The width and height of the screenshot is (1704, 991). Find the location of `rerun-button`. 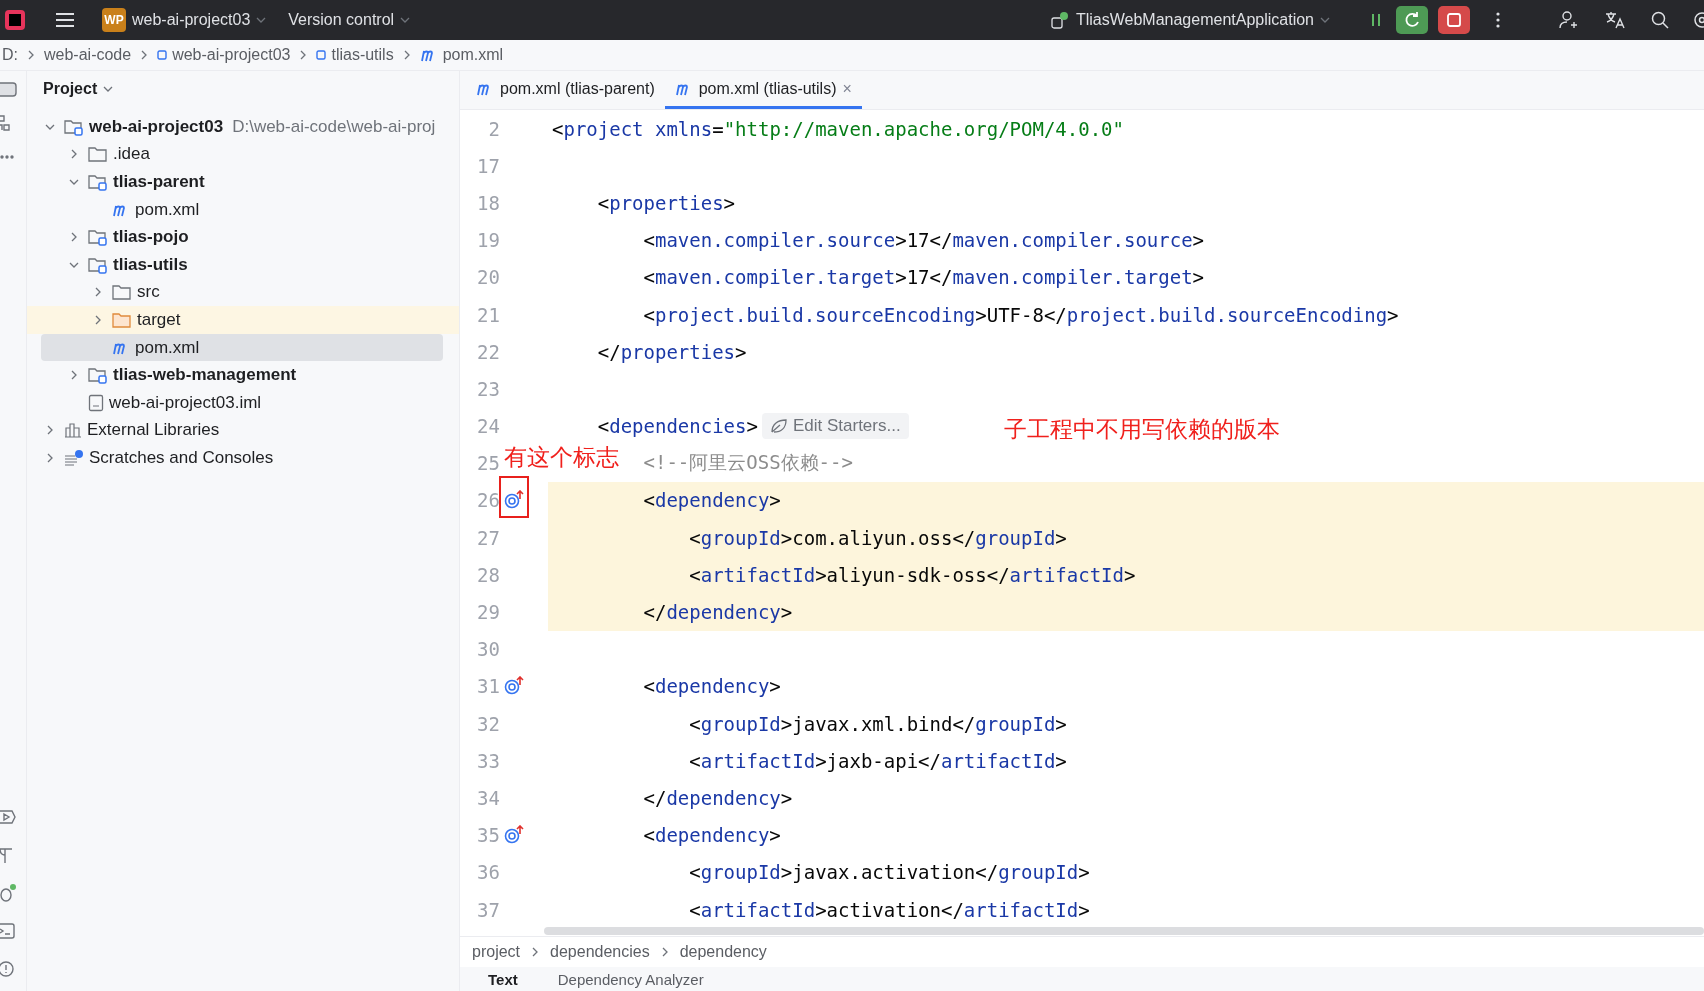

rerun-button is located at coordinates (1412, 20).